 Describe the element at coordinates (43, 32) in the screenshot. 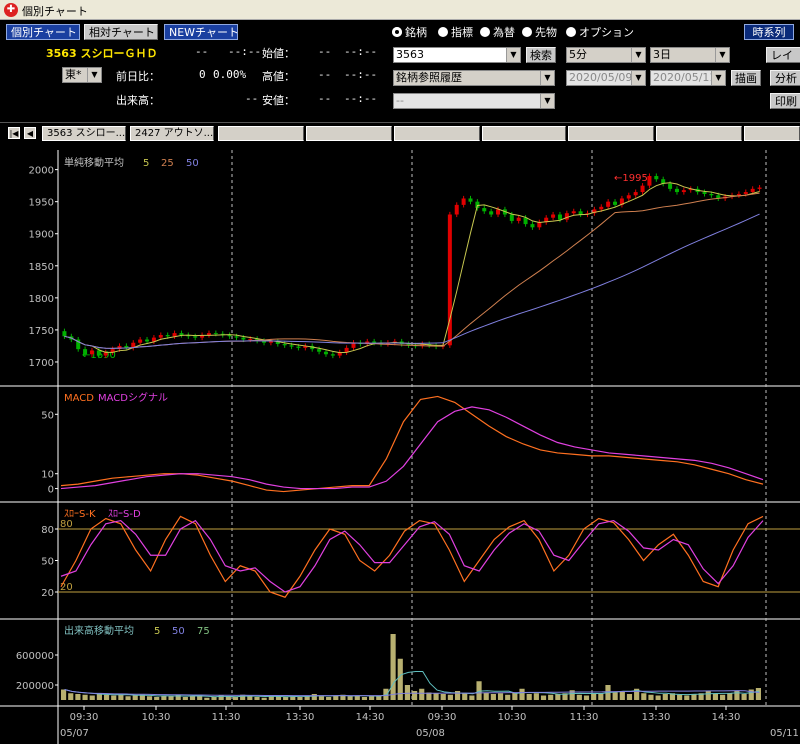

I see `tab-individual-chart: 個別チャート` at that location.